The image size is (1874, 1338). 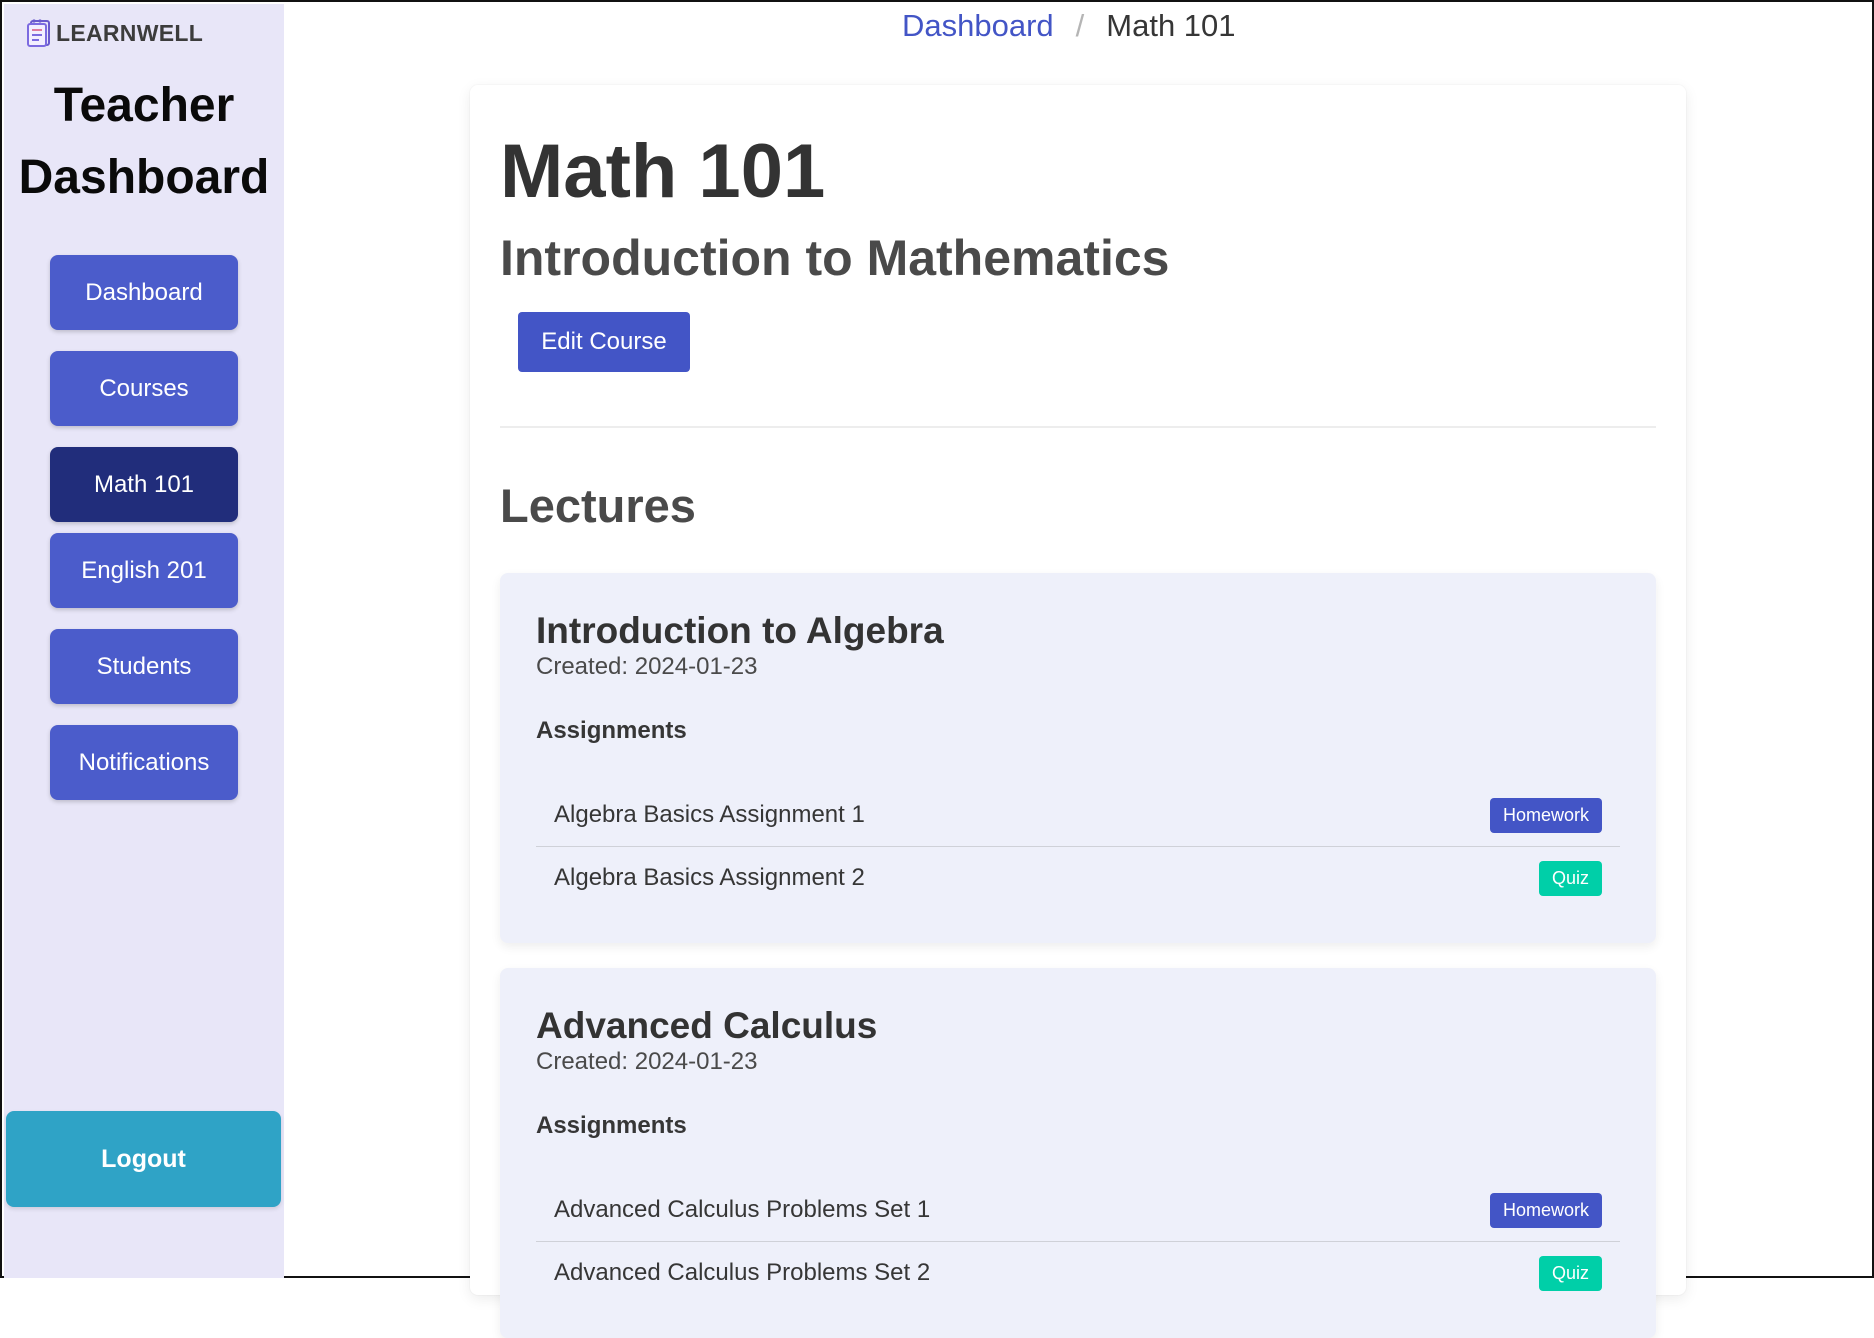 What do you see at coordinates (144, 484) in the screenshot?
I see `sidebar-item-math-101: Math 101` at bounding box center [144, 484].